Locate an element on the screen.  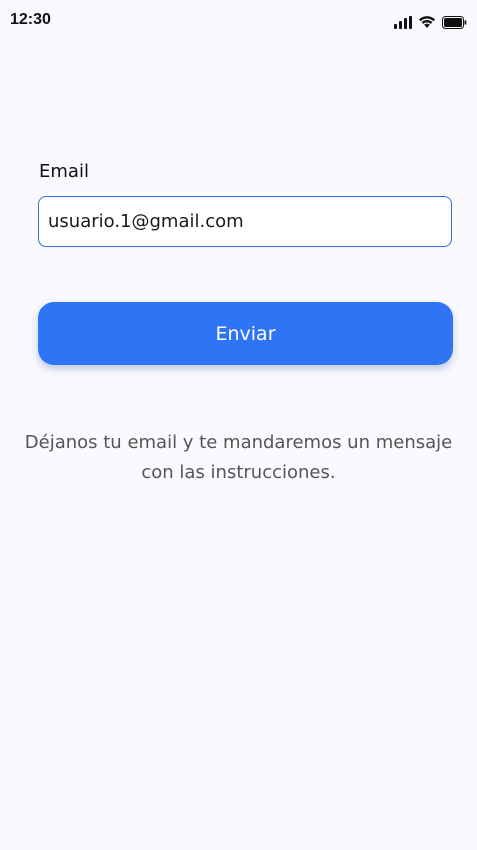
email-label: Email is located at coordinates (64, 171).